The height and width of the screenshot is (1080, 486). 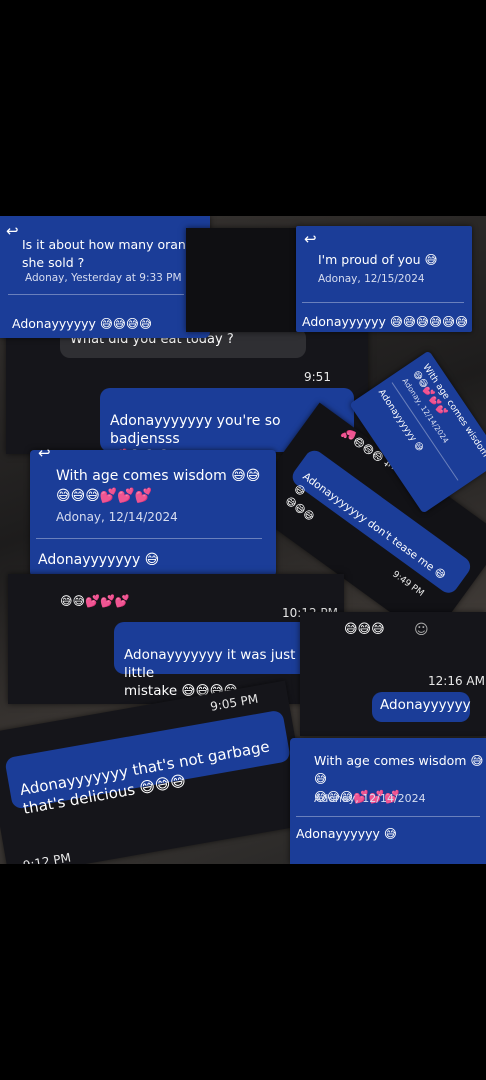 I want to click on reply-text: Adonayyyyyyy 😅, so click(x=99, y=560).